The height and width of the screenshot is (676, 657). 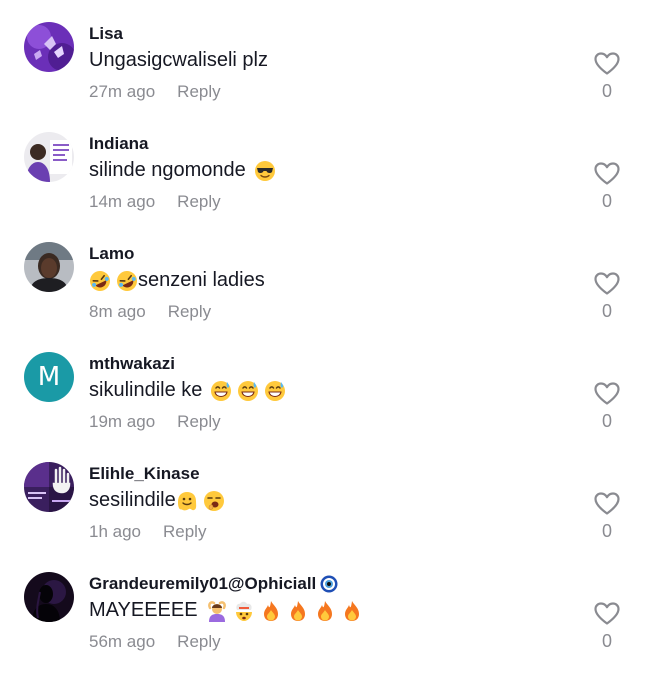 What do you see at coordinates (115, 531) in the screenshot?
I see `comment-time: 1h ago` at bounding box center [115, 531].